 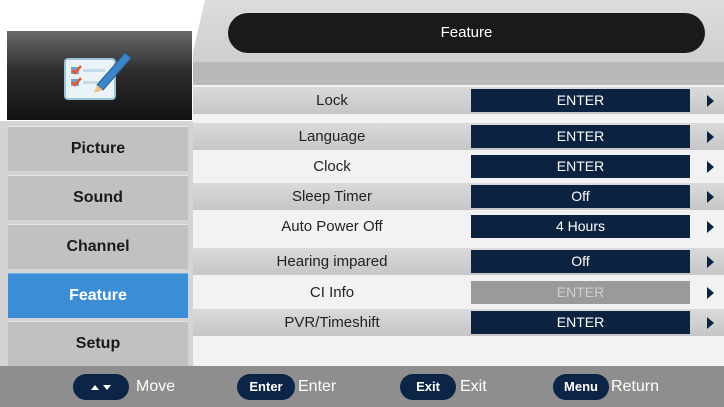 What do you see at coordinates (458, 261) in the screenshot?
I see `menu-row-hearing-impaired: Hearing impared Off` at bounding box center [458, 261].